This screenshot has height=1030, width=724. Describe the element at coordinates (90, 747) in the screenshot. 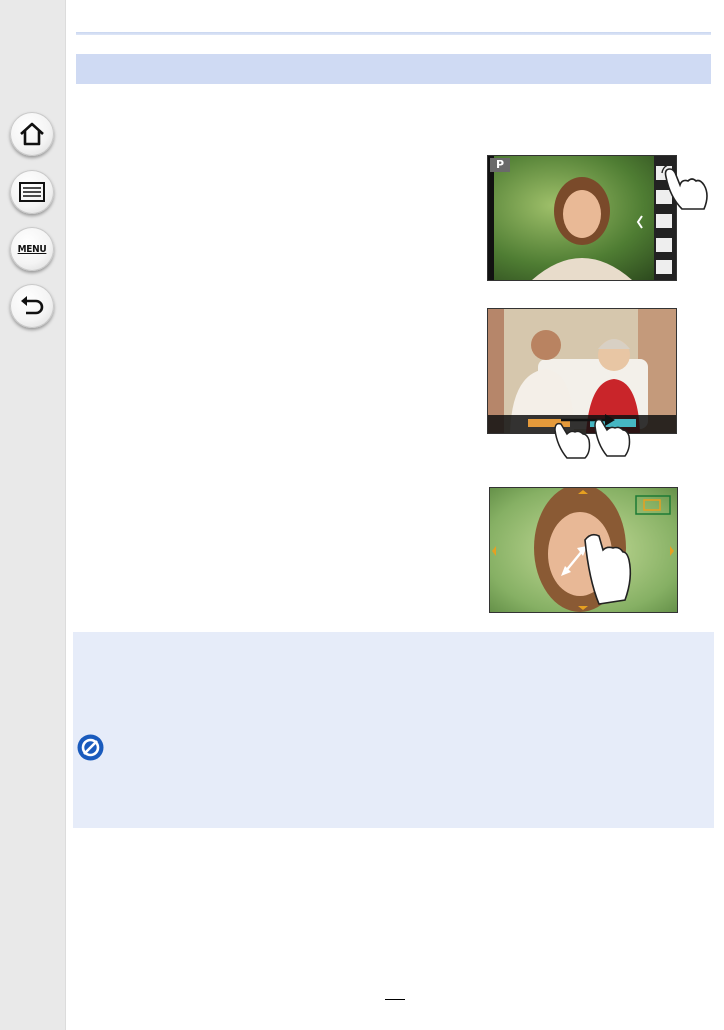

I see `not-available-icon` at that location.